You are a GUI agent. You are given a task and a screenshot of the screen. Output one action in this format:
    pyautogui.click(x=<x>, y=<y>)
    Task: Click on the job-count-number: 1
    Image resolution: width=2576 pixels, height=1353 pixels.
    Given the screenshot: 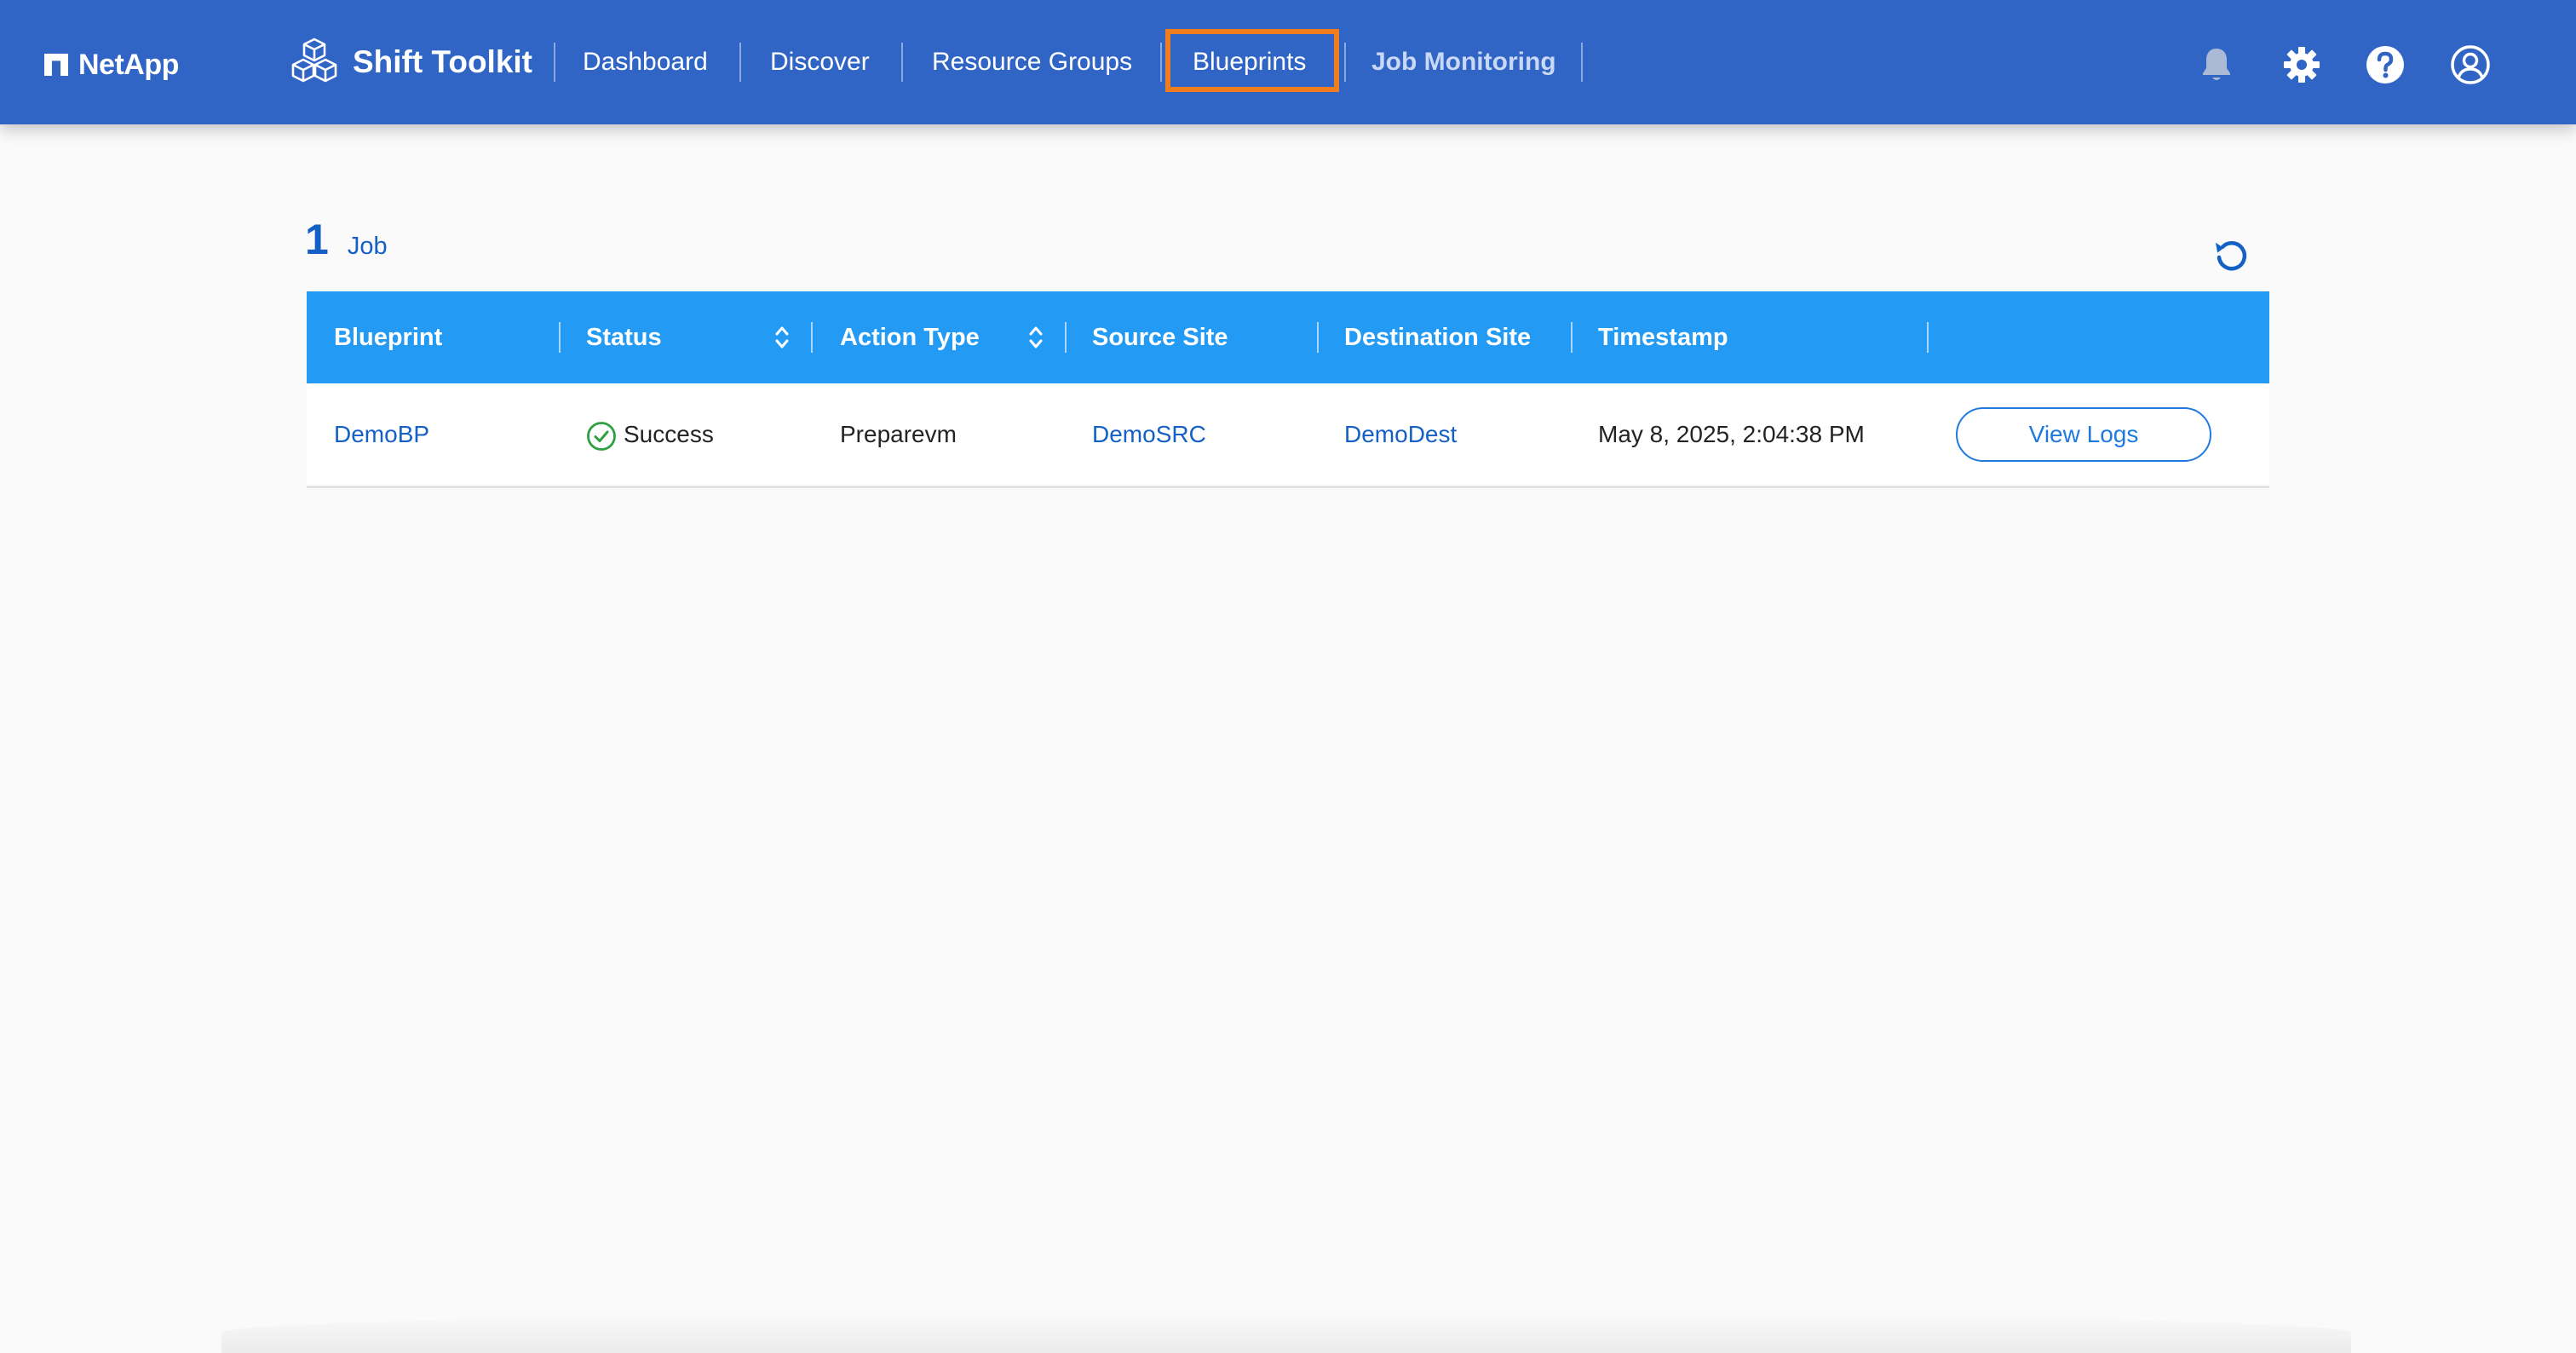 What is the action you would take?
    pyautogui.click(x=317, y=239)
    